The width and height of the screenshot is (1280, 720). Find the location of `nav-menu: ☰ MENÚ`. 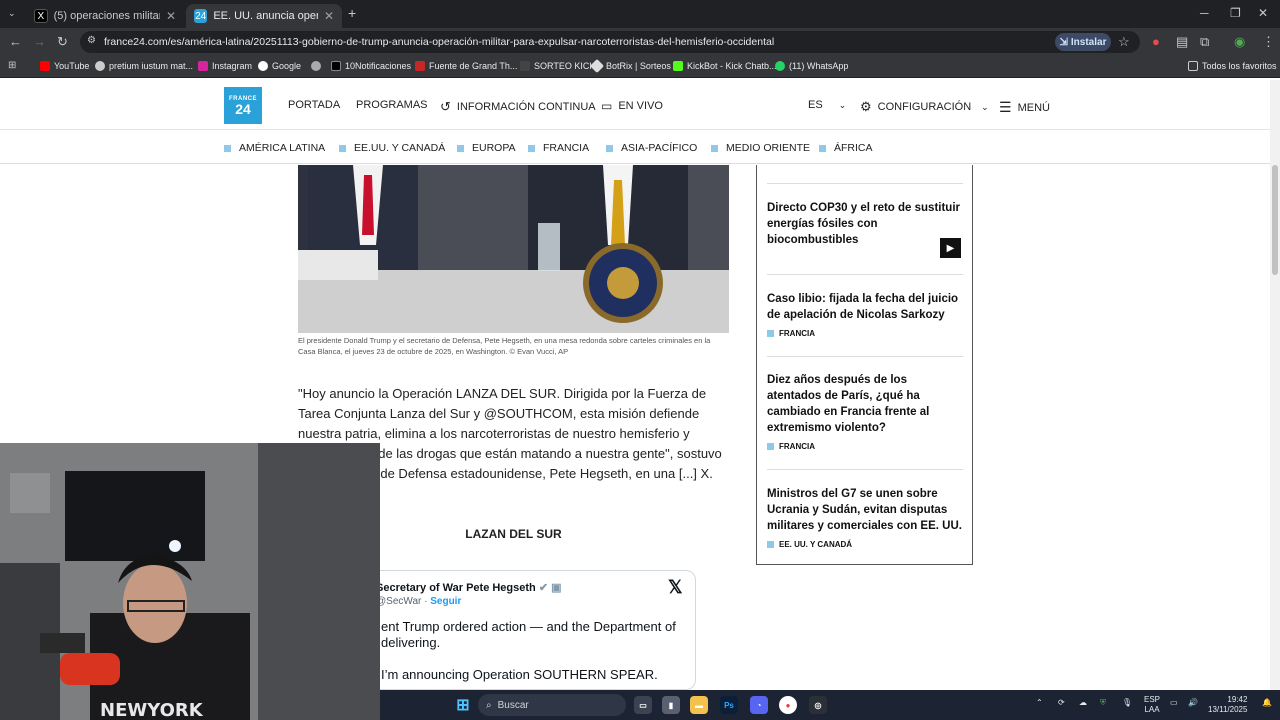

nav-menu: ☰ MENÚ is located at coordinates (1024, 107).